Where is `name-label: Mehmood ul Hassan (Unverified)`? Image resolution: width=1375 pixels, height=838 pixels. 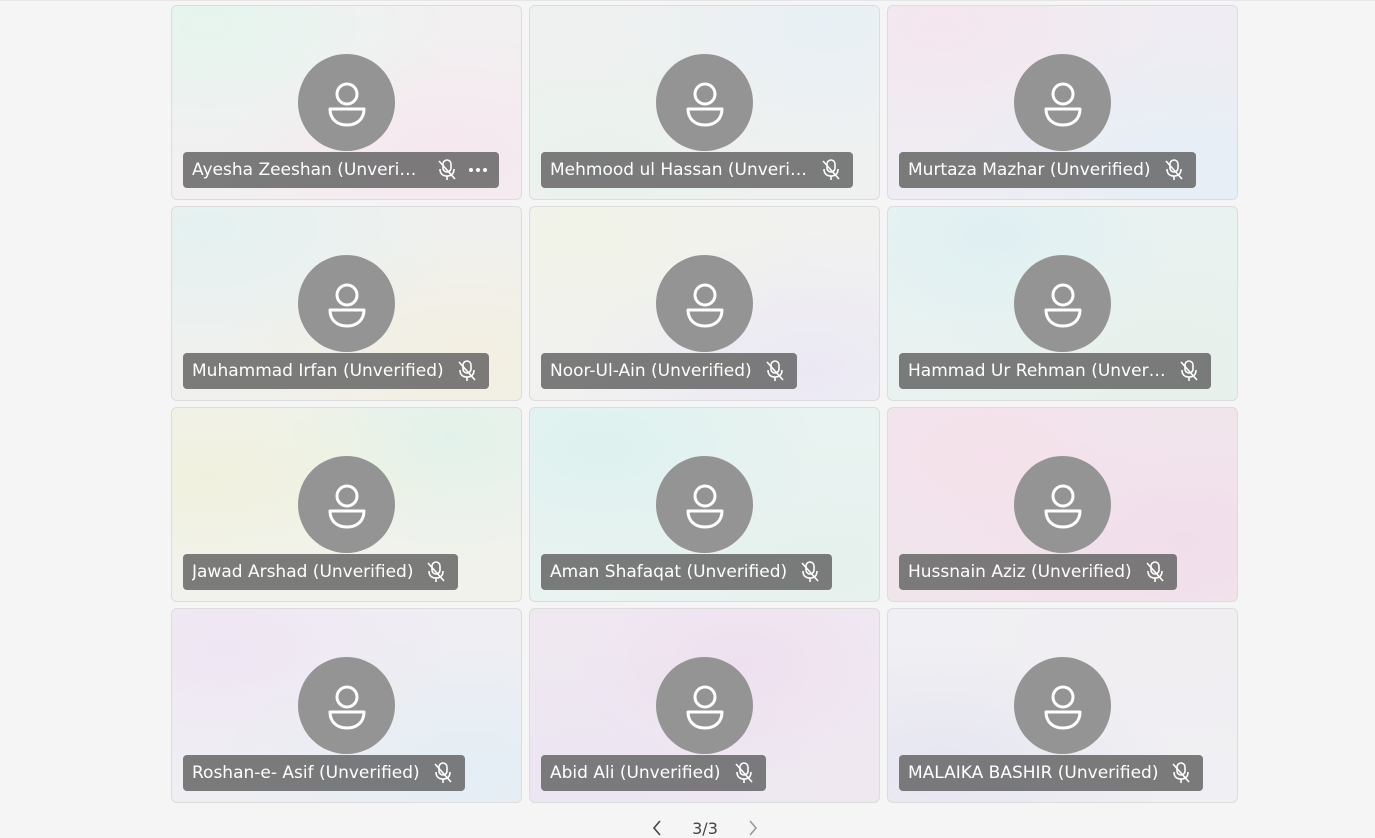 name-label: Mehmood ul Hassan (Unverified) is located at coordinates (697, 170).